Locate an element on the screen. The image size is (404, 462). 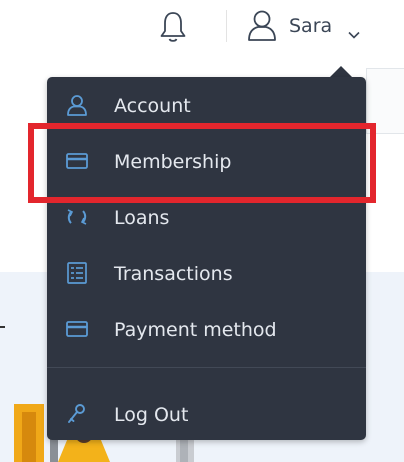
menu-item-label: Log Out is located at coordinates (151, 415).